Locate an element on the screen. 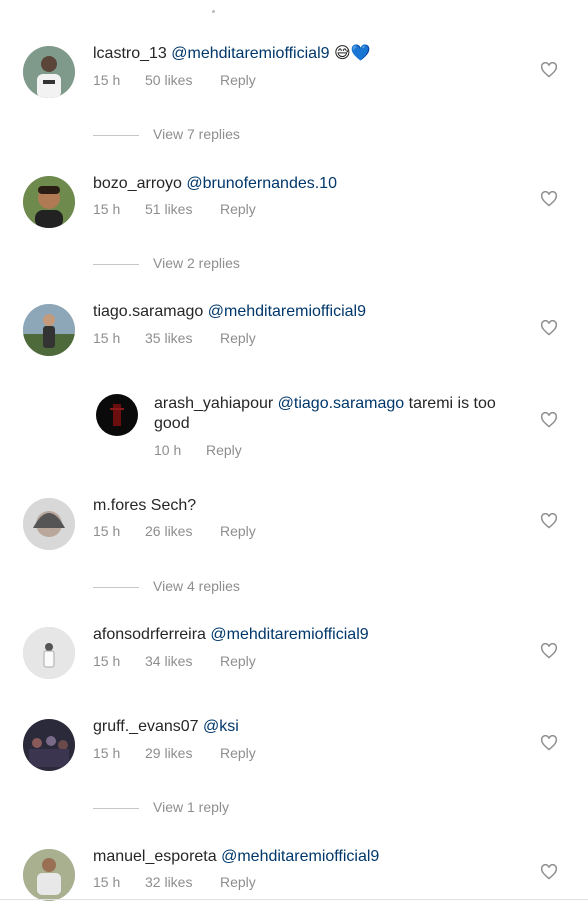 The height and width of the screenshot is (901, 588). username: gruff._evans07 is located at coordinates (146, 726).